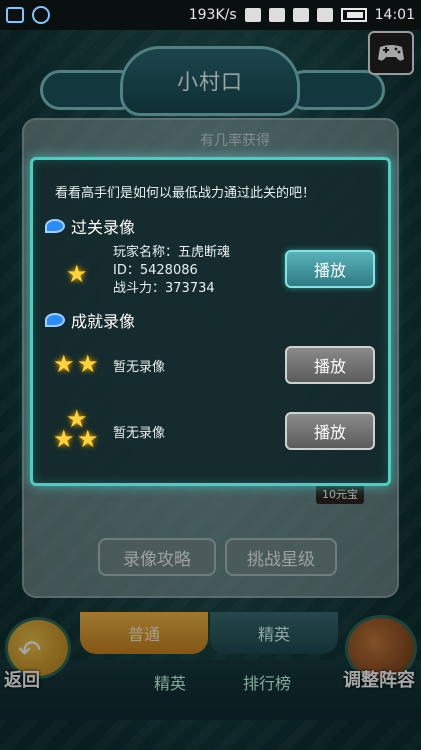  I want to click on player-power-label: 战斗力：, so click(139, 288).